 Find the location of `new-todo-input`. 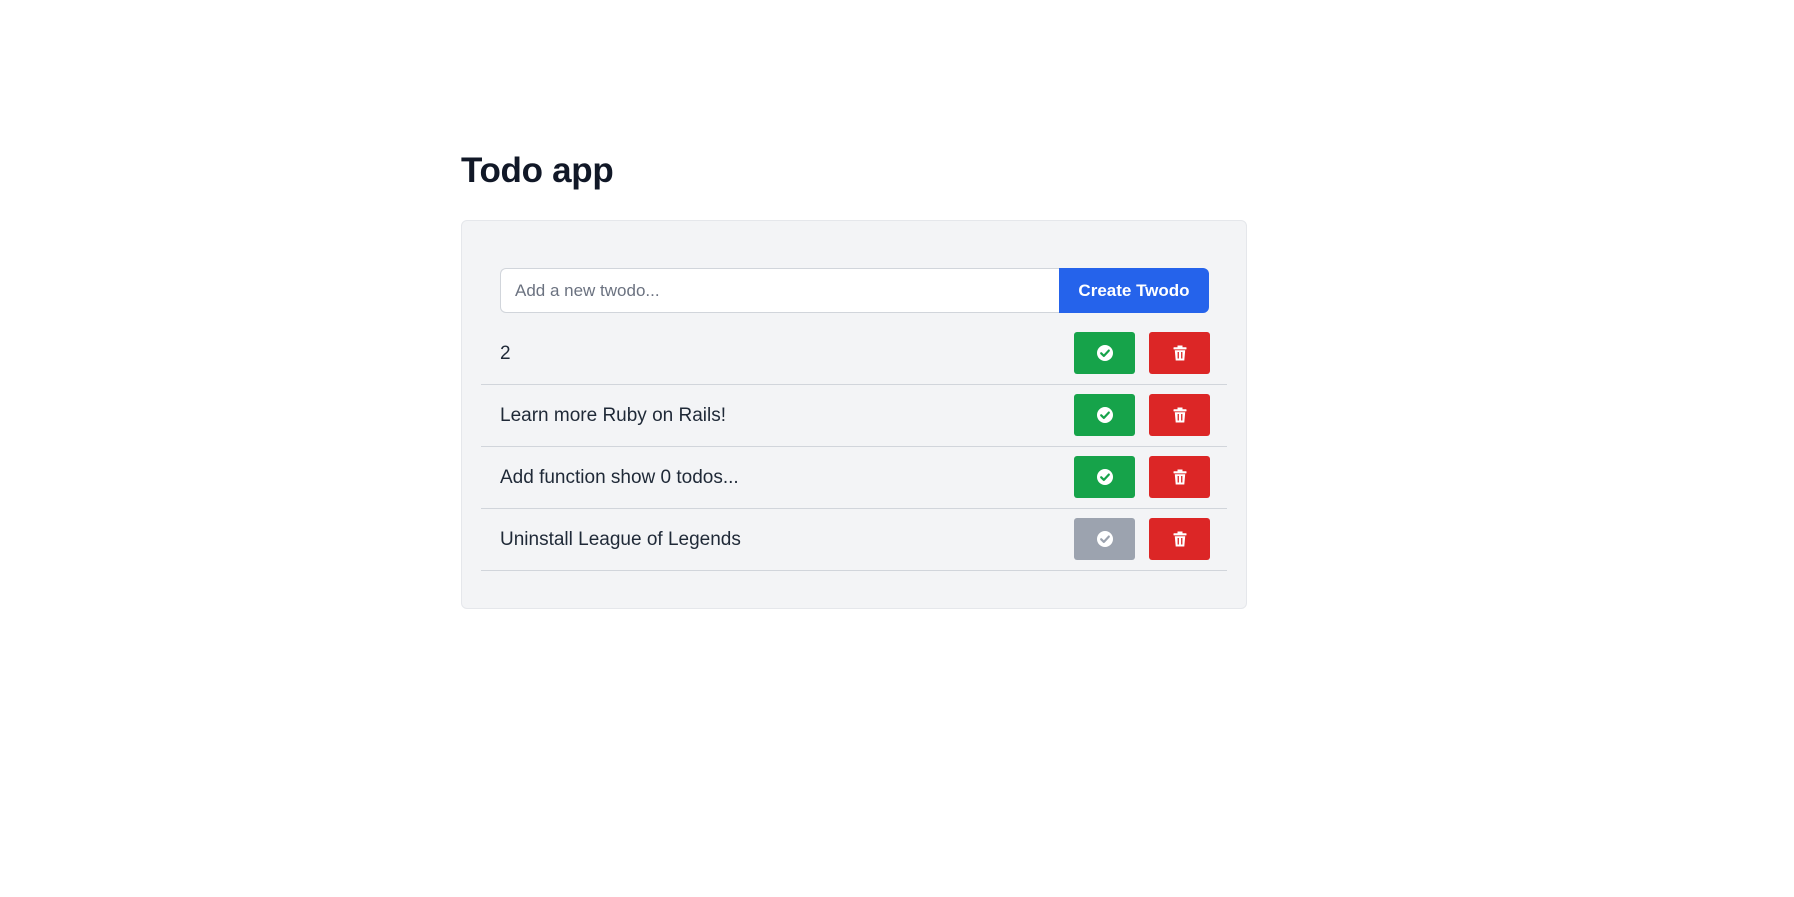

new-todo-input is located at coordinates (779, 290).